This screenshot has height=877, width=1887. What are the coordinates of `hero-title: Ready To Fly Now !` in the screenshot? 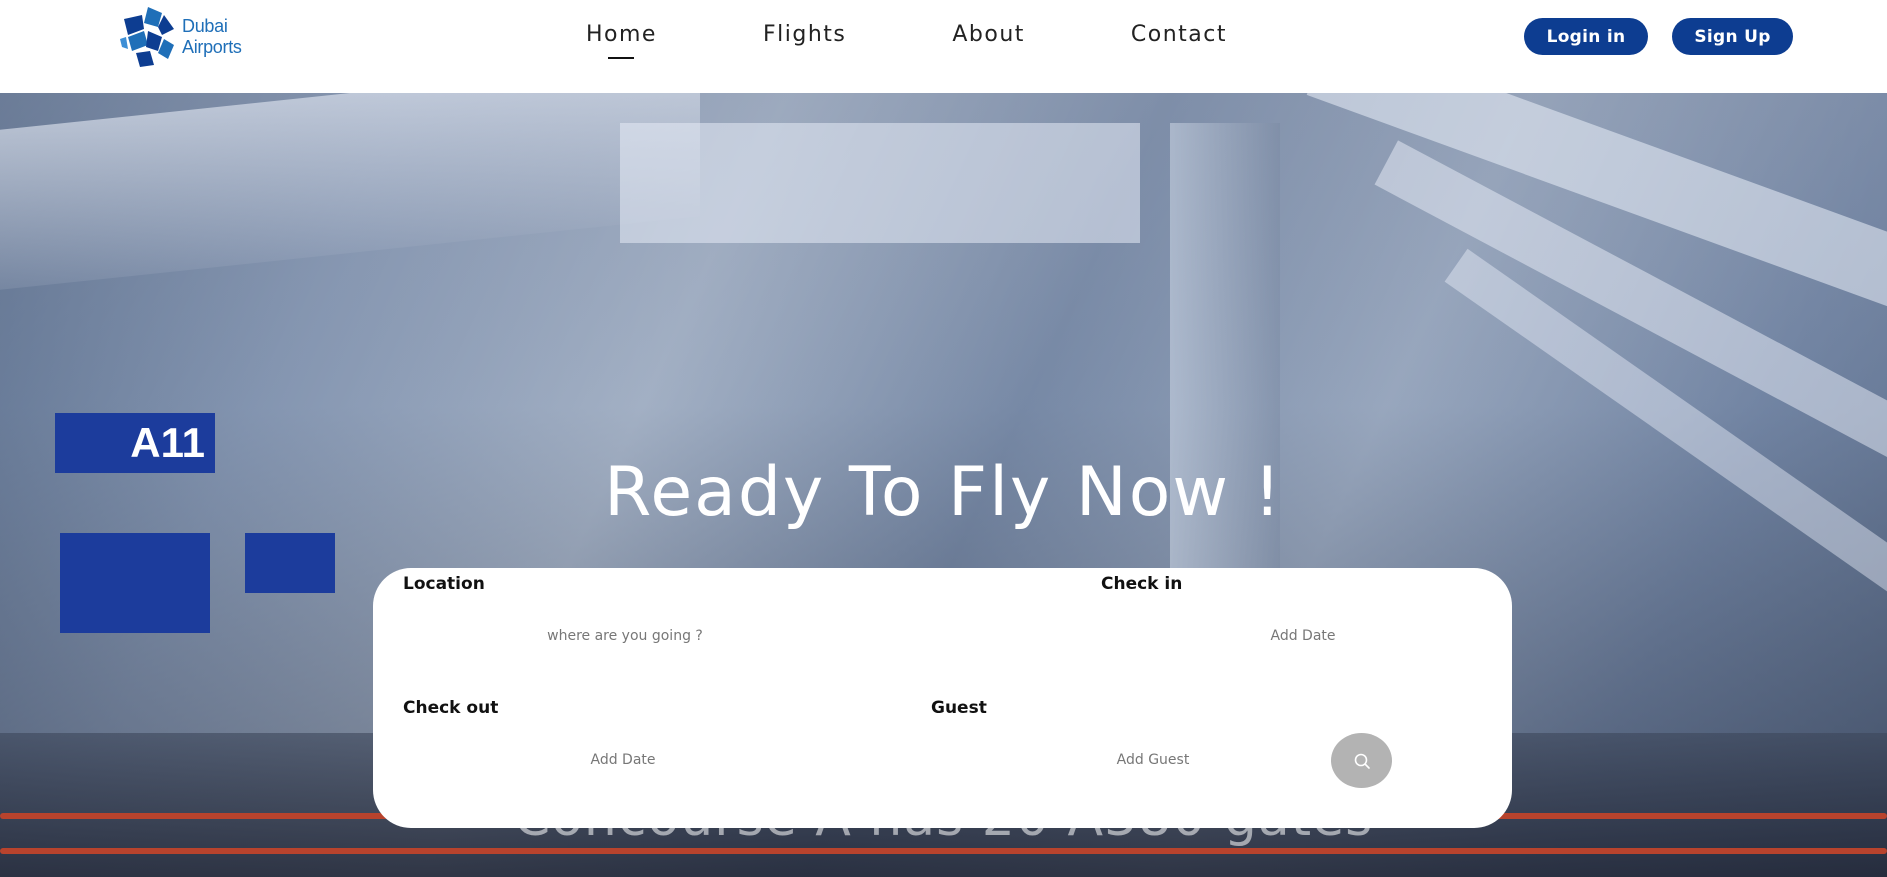 It's located at (943, 492).